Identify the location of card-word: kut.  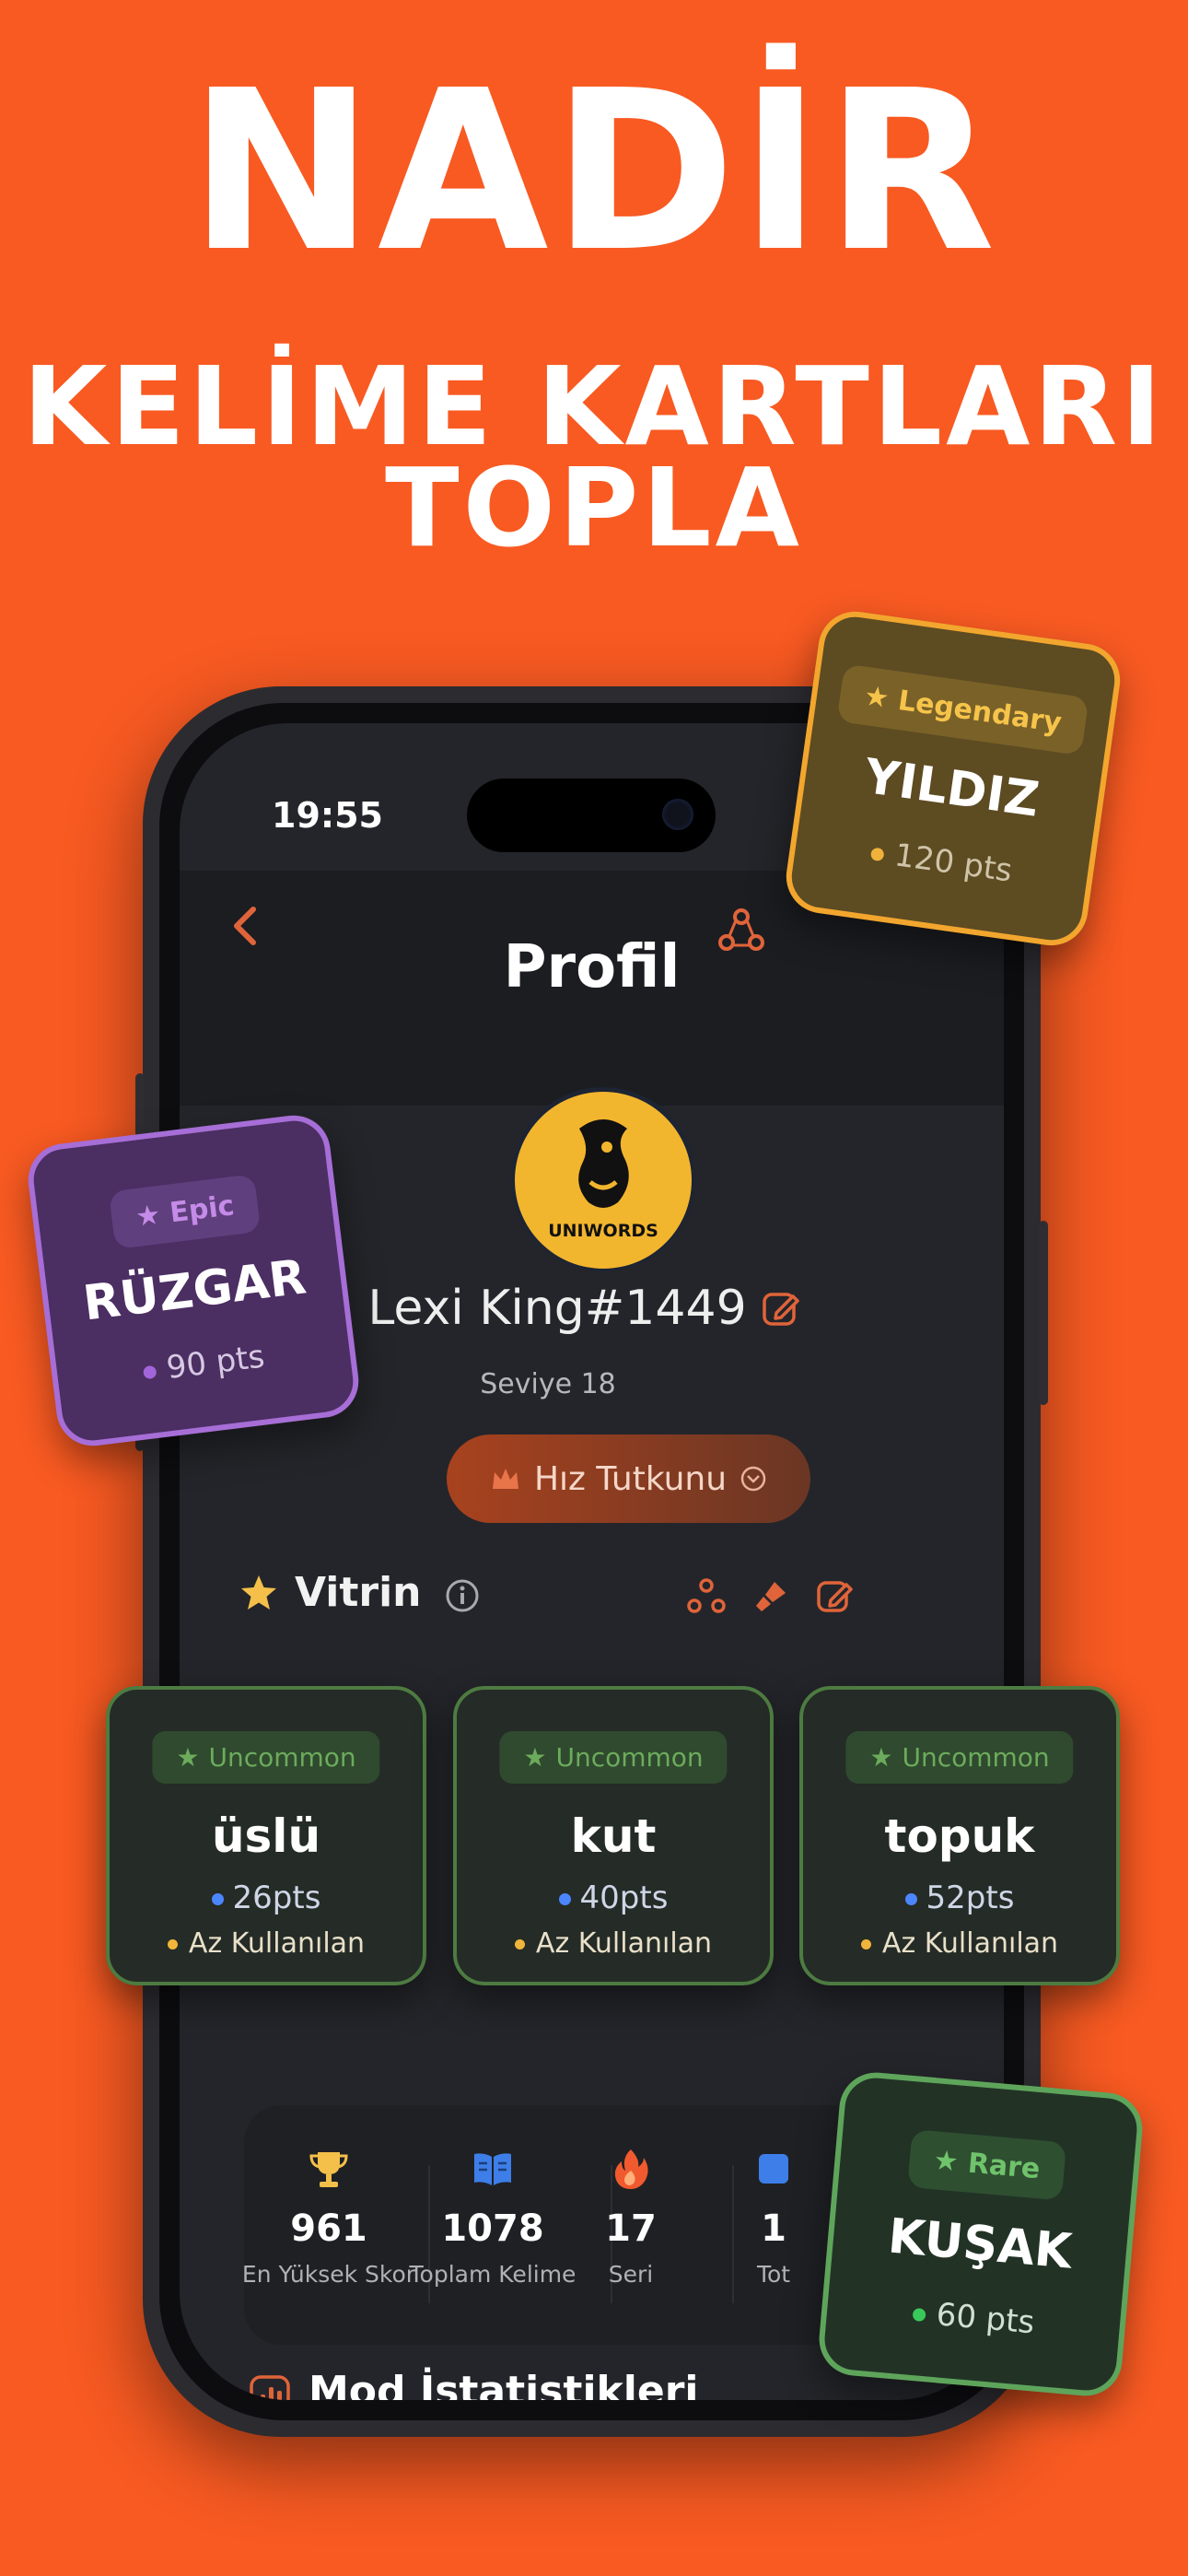
(613, 1836).